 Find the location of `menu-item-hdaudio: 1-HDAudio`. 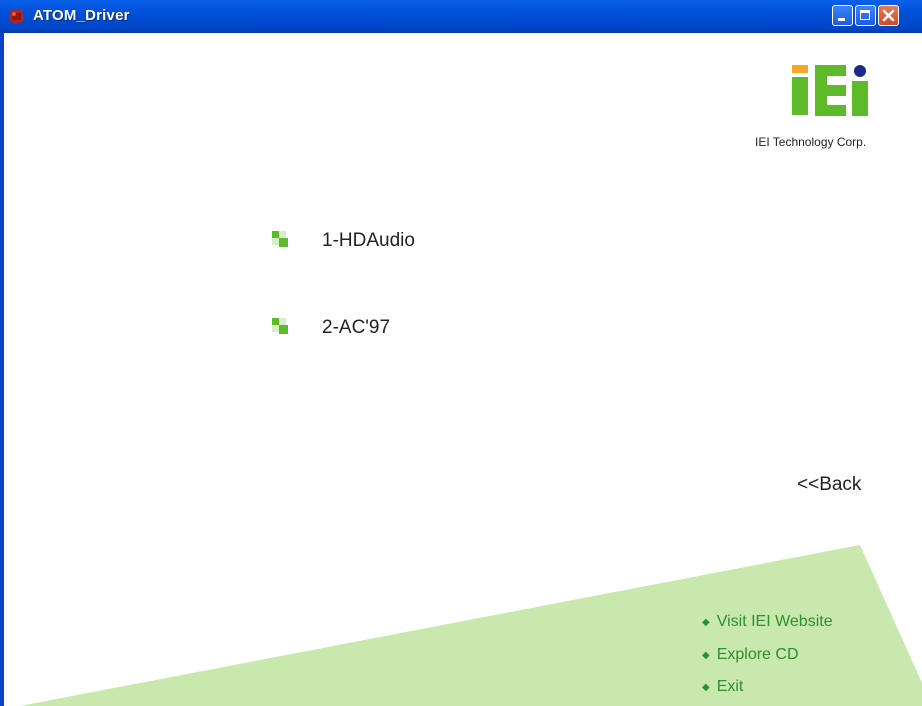

menu-item-hdaudio: 1-HDAudio is located at coordinates (343, 241).